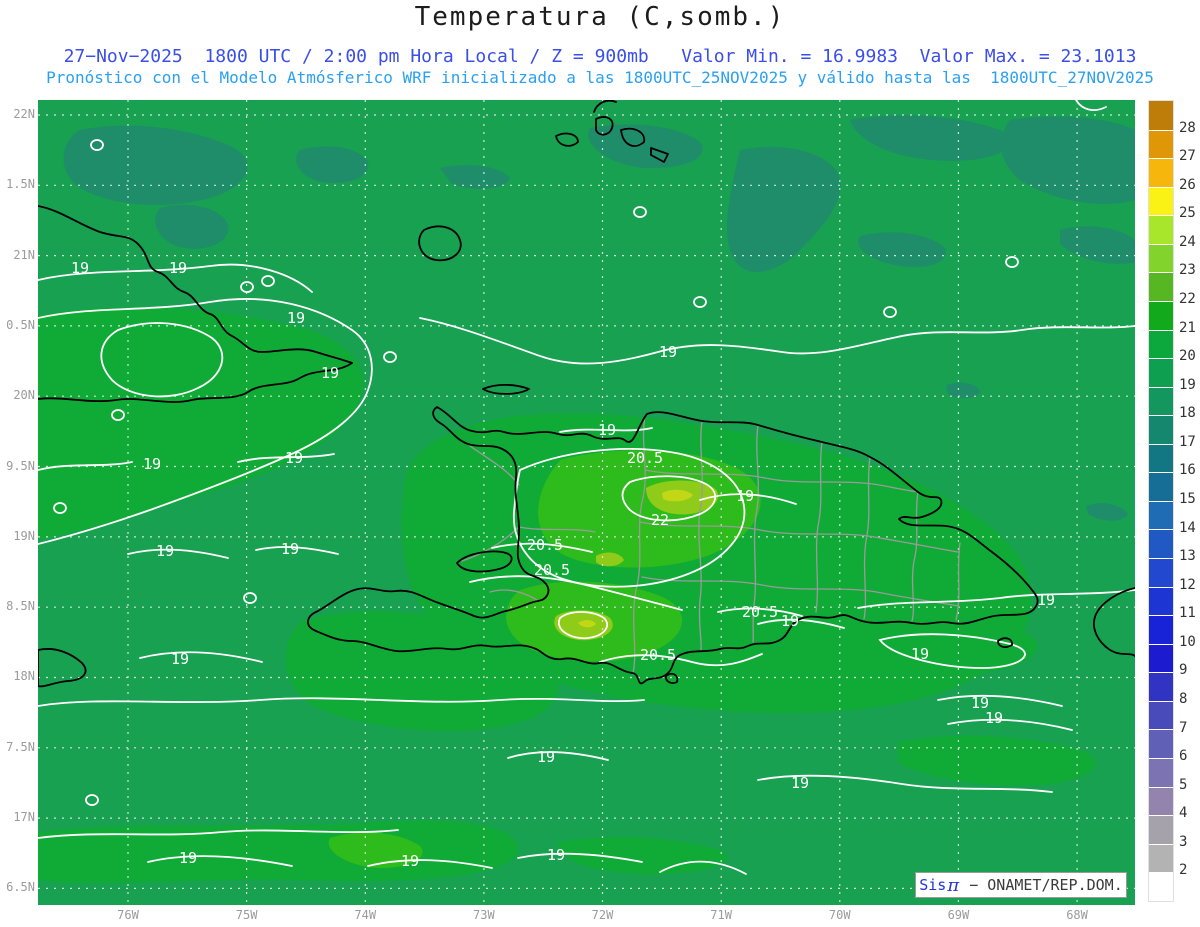 The width and height of the screenshot is (1200, 927). What do you see at coordinates (24, 395) in the screenshot?
I see `y-tick-label: 20N` at bounding box center [24, 395].